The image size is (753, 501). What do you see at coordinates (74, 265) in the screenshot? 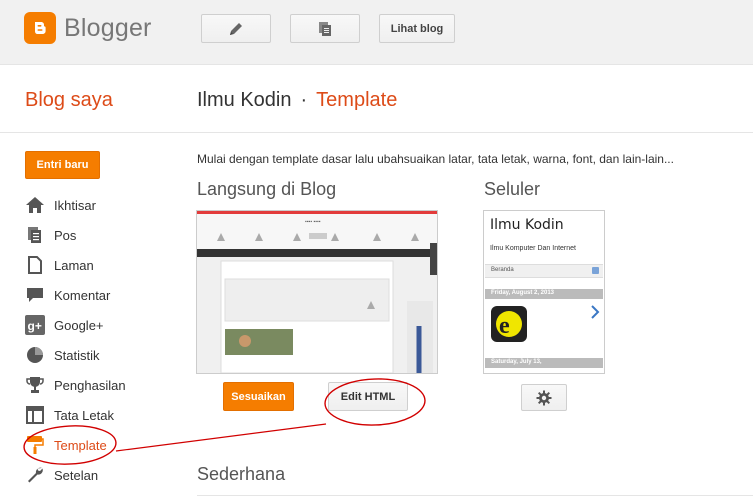
I see `sidebar-item-label: Laman` at bounding box center [74, 265].